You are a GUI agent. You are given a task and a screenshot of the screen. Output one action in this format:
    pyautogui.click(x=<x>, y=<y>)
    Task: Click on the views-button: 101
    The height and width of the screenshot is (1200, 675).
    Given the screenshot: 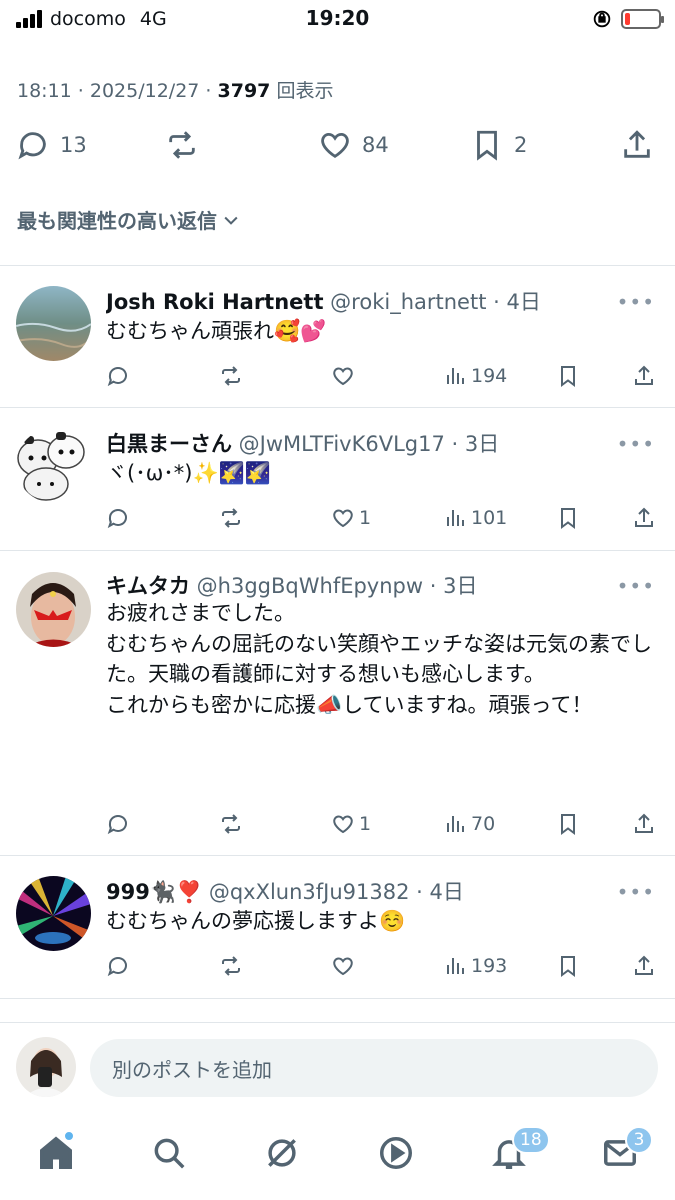 What is the action you would take?
    pyautogui.click(x=475, y=518)
    